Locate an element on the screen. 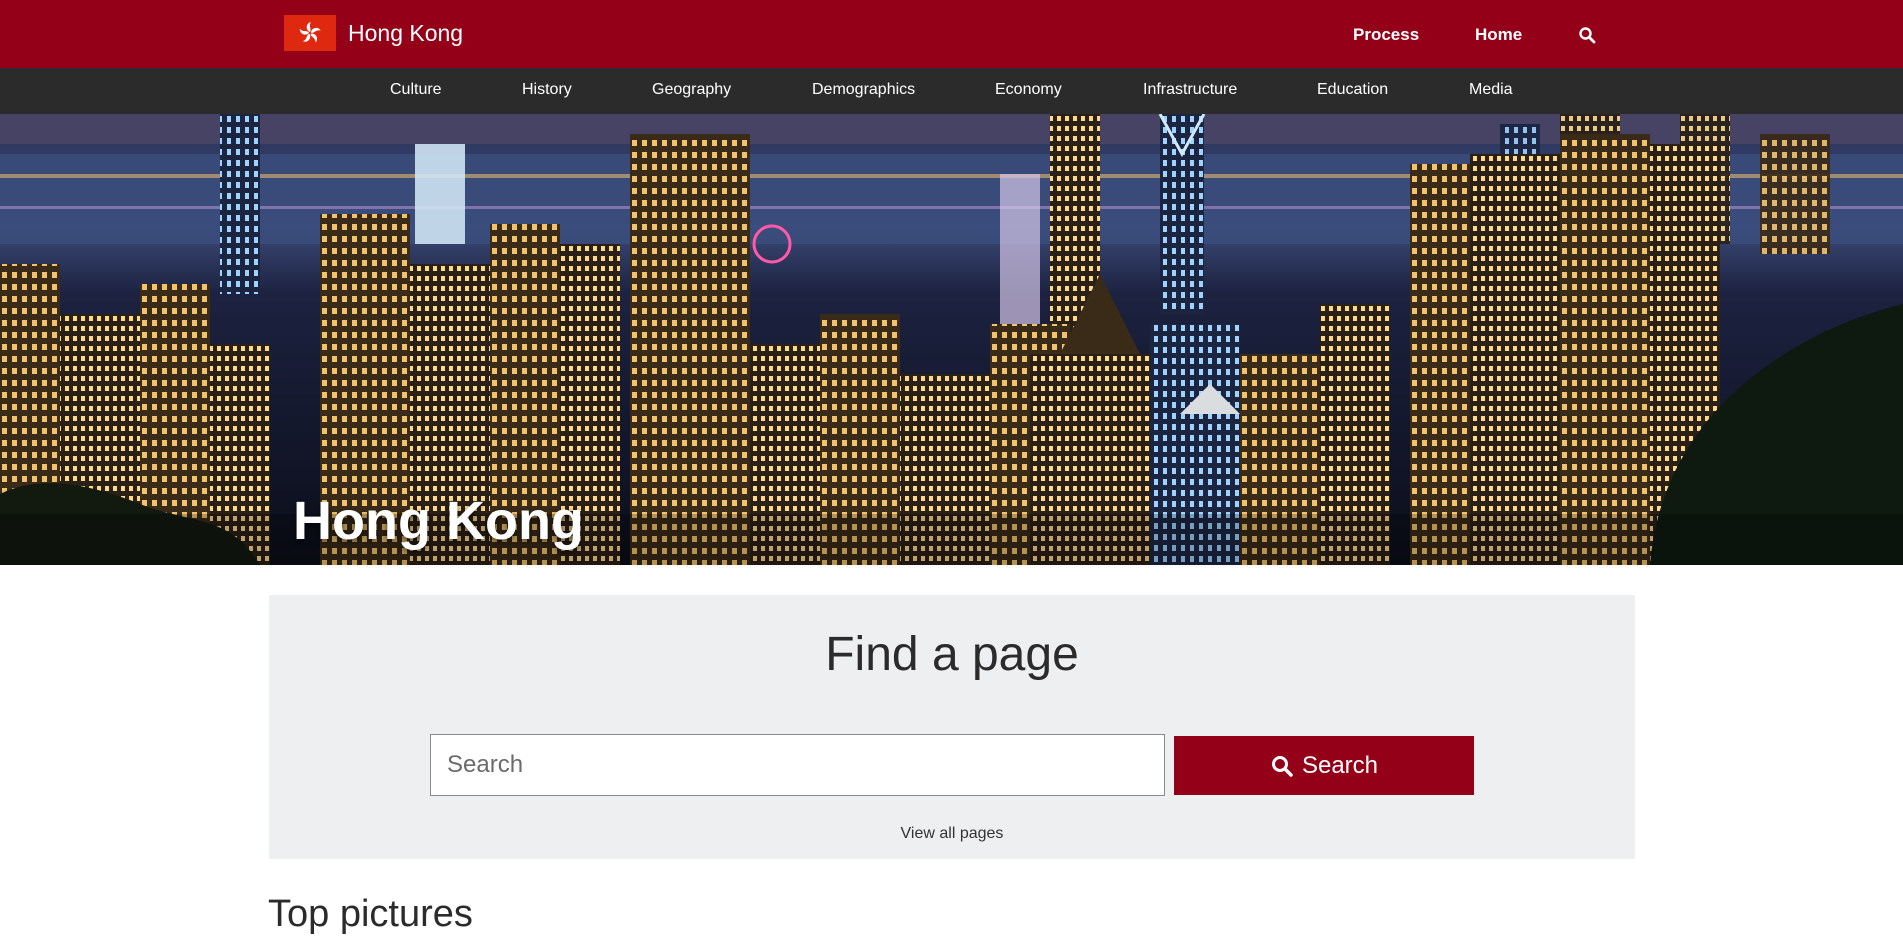 This screenshot has width=1903, height=936. site-logo-link: Hong Kong is located at coordinates (373, 33).